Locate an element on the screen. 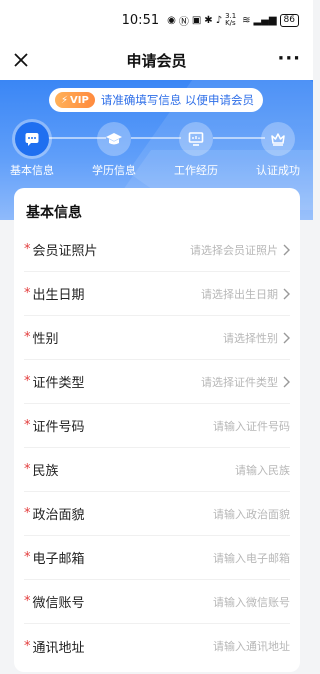 The image size is (320, 674). field-placeholder: 请选择会员证照片 is located at coordinates (234, 250).